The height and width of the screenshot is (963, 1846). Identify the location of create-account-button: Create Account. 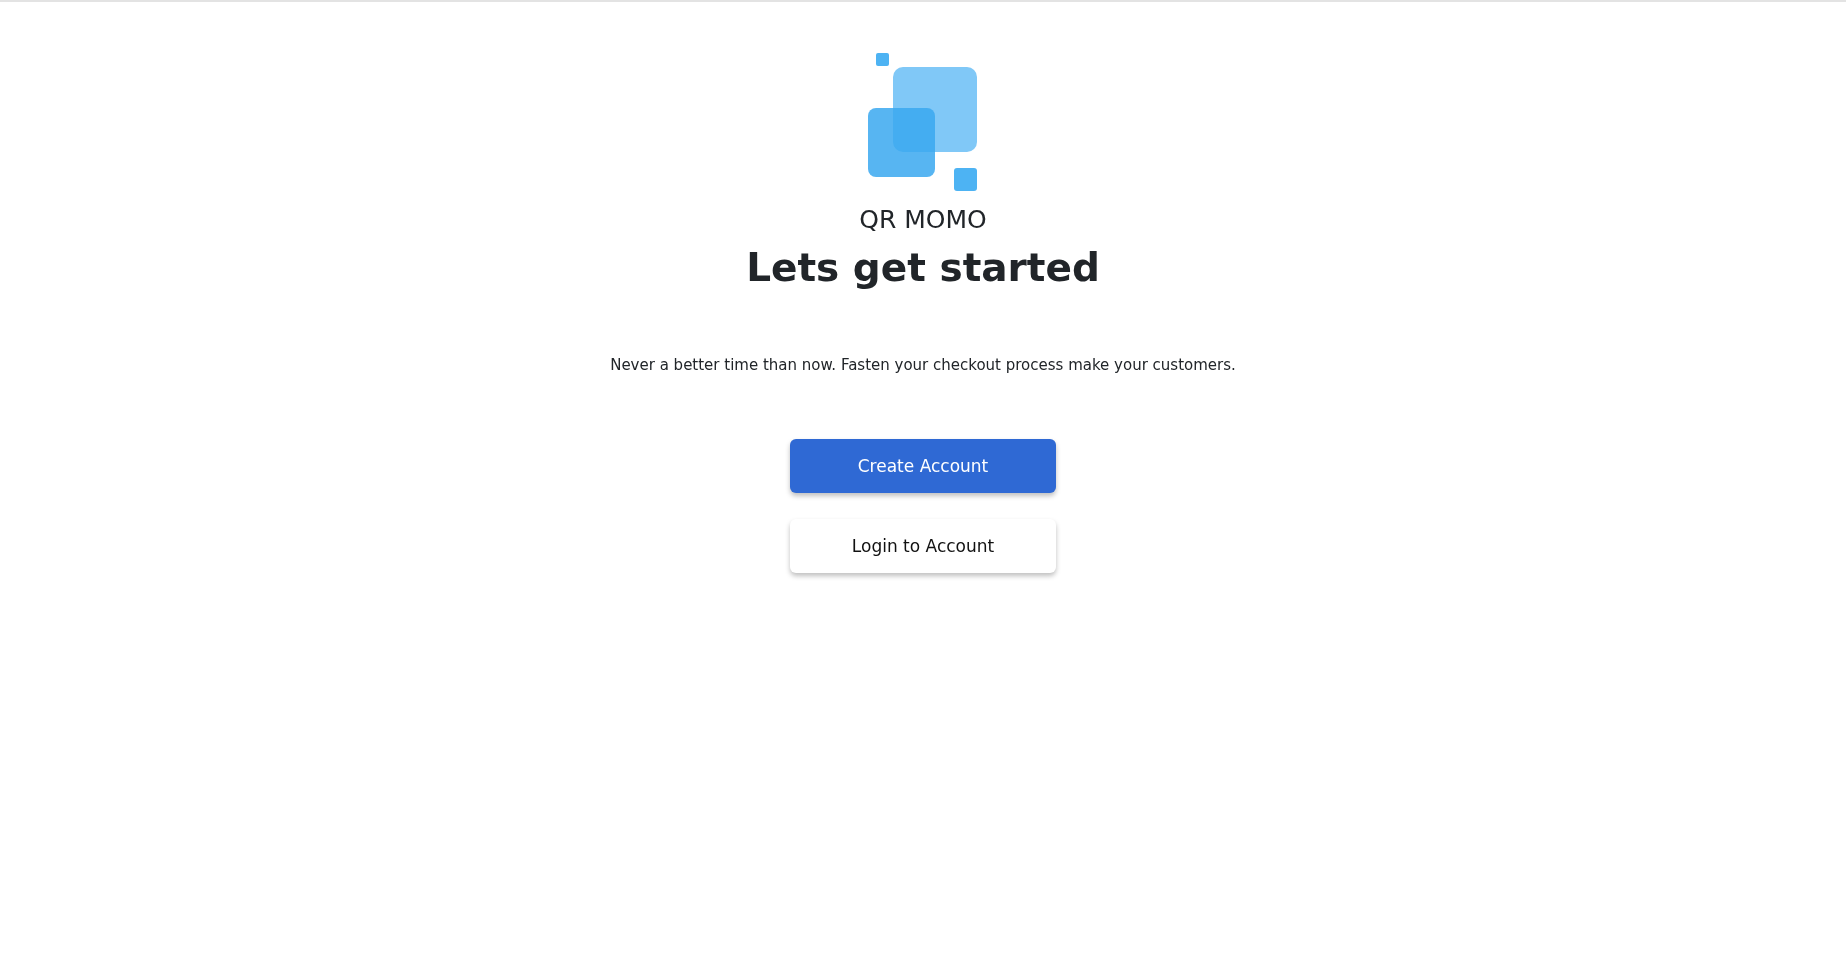
(923, 466).